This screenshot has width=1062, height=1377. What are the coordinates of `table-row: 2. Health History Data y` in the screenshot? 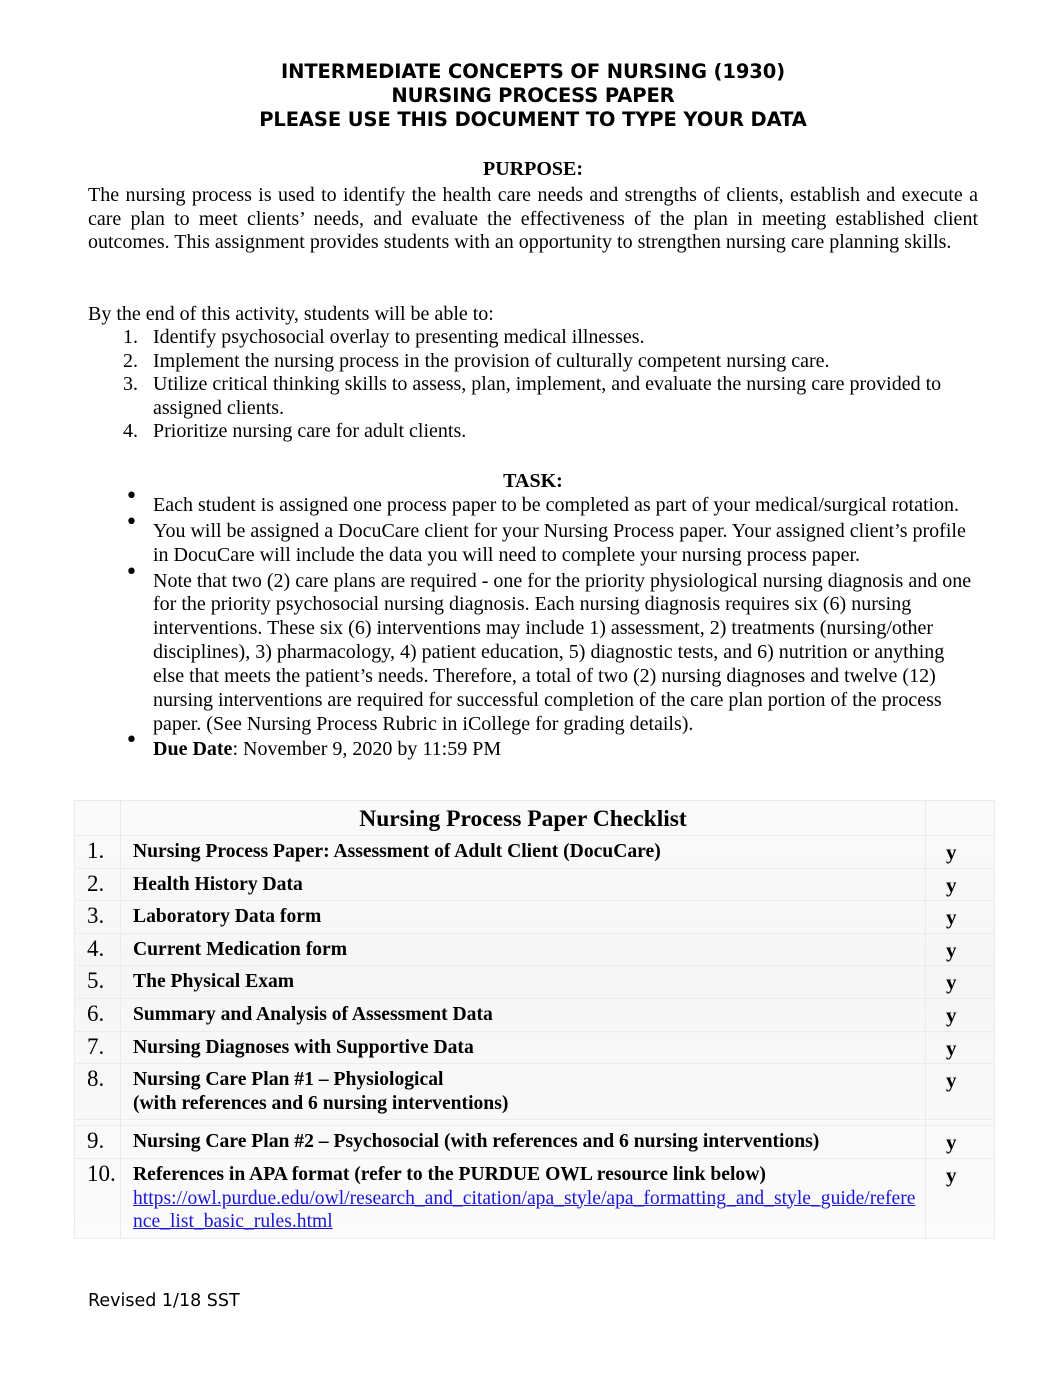 It's located at (534, 884).